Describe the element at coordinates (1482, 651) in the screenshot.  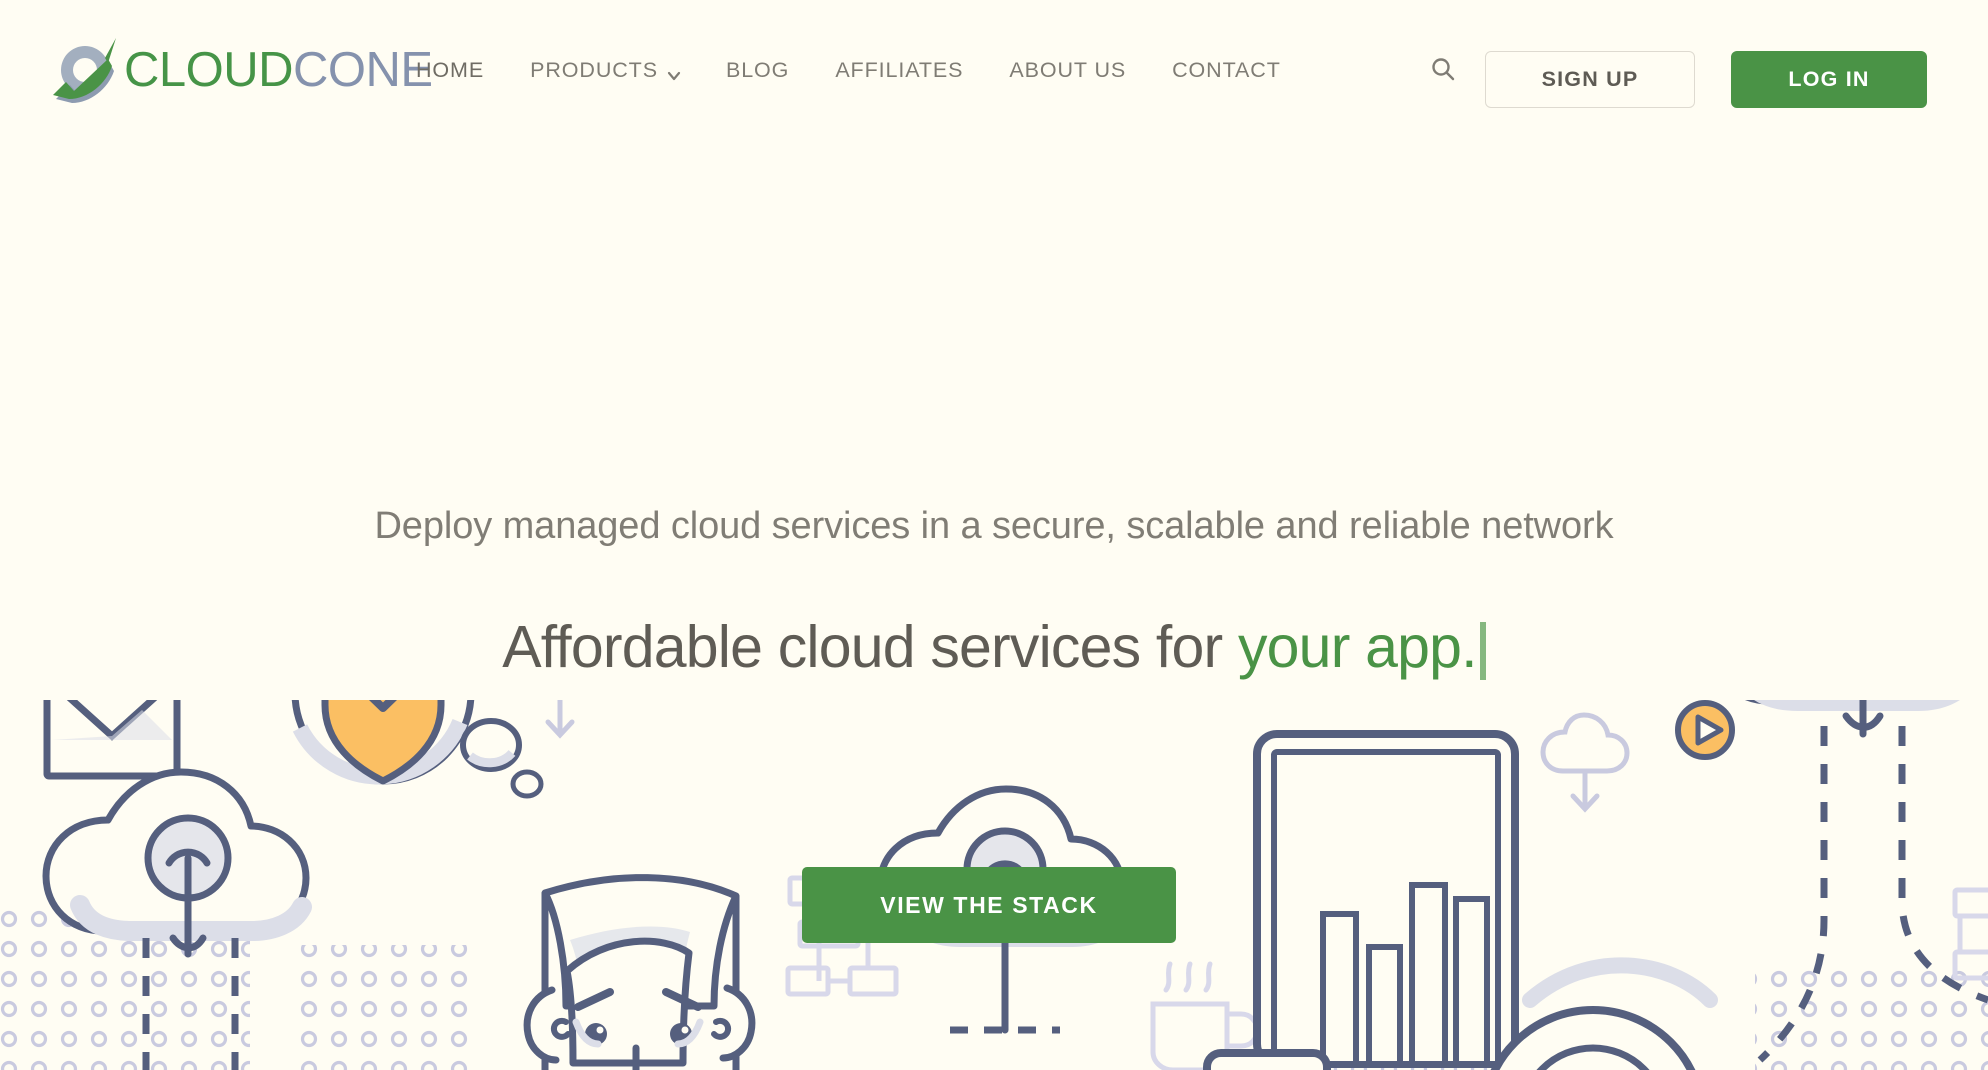
I see `typing-cursor` at that location.